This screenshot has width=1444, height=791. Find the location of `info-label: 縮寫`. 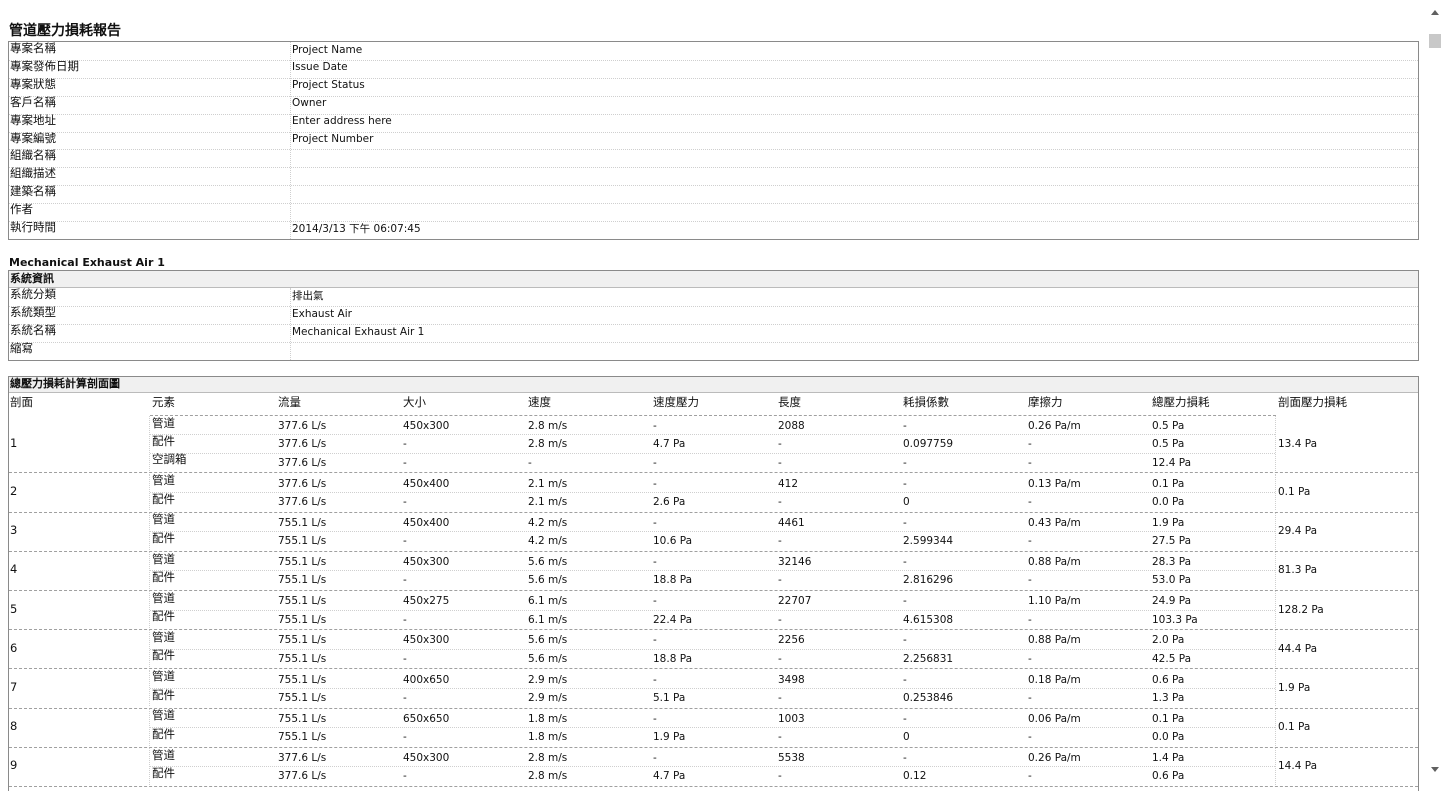

info-label: 縮寫 is located at coordinates (21, 348).